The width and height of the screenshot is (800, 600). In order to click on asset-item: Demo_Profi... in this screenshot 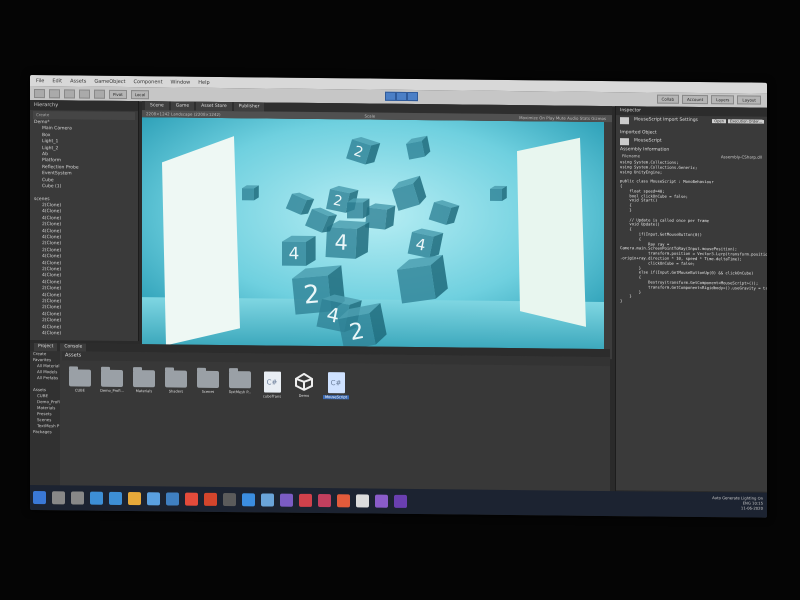, I will do `click(112, 383)`.